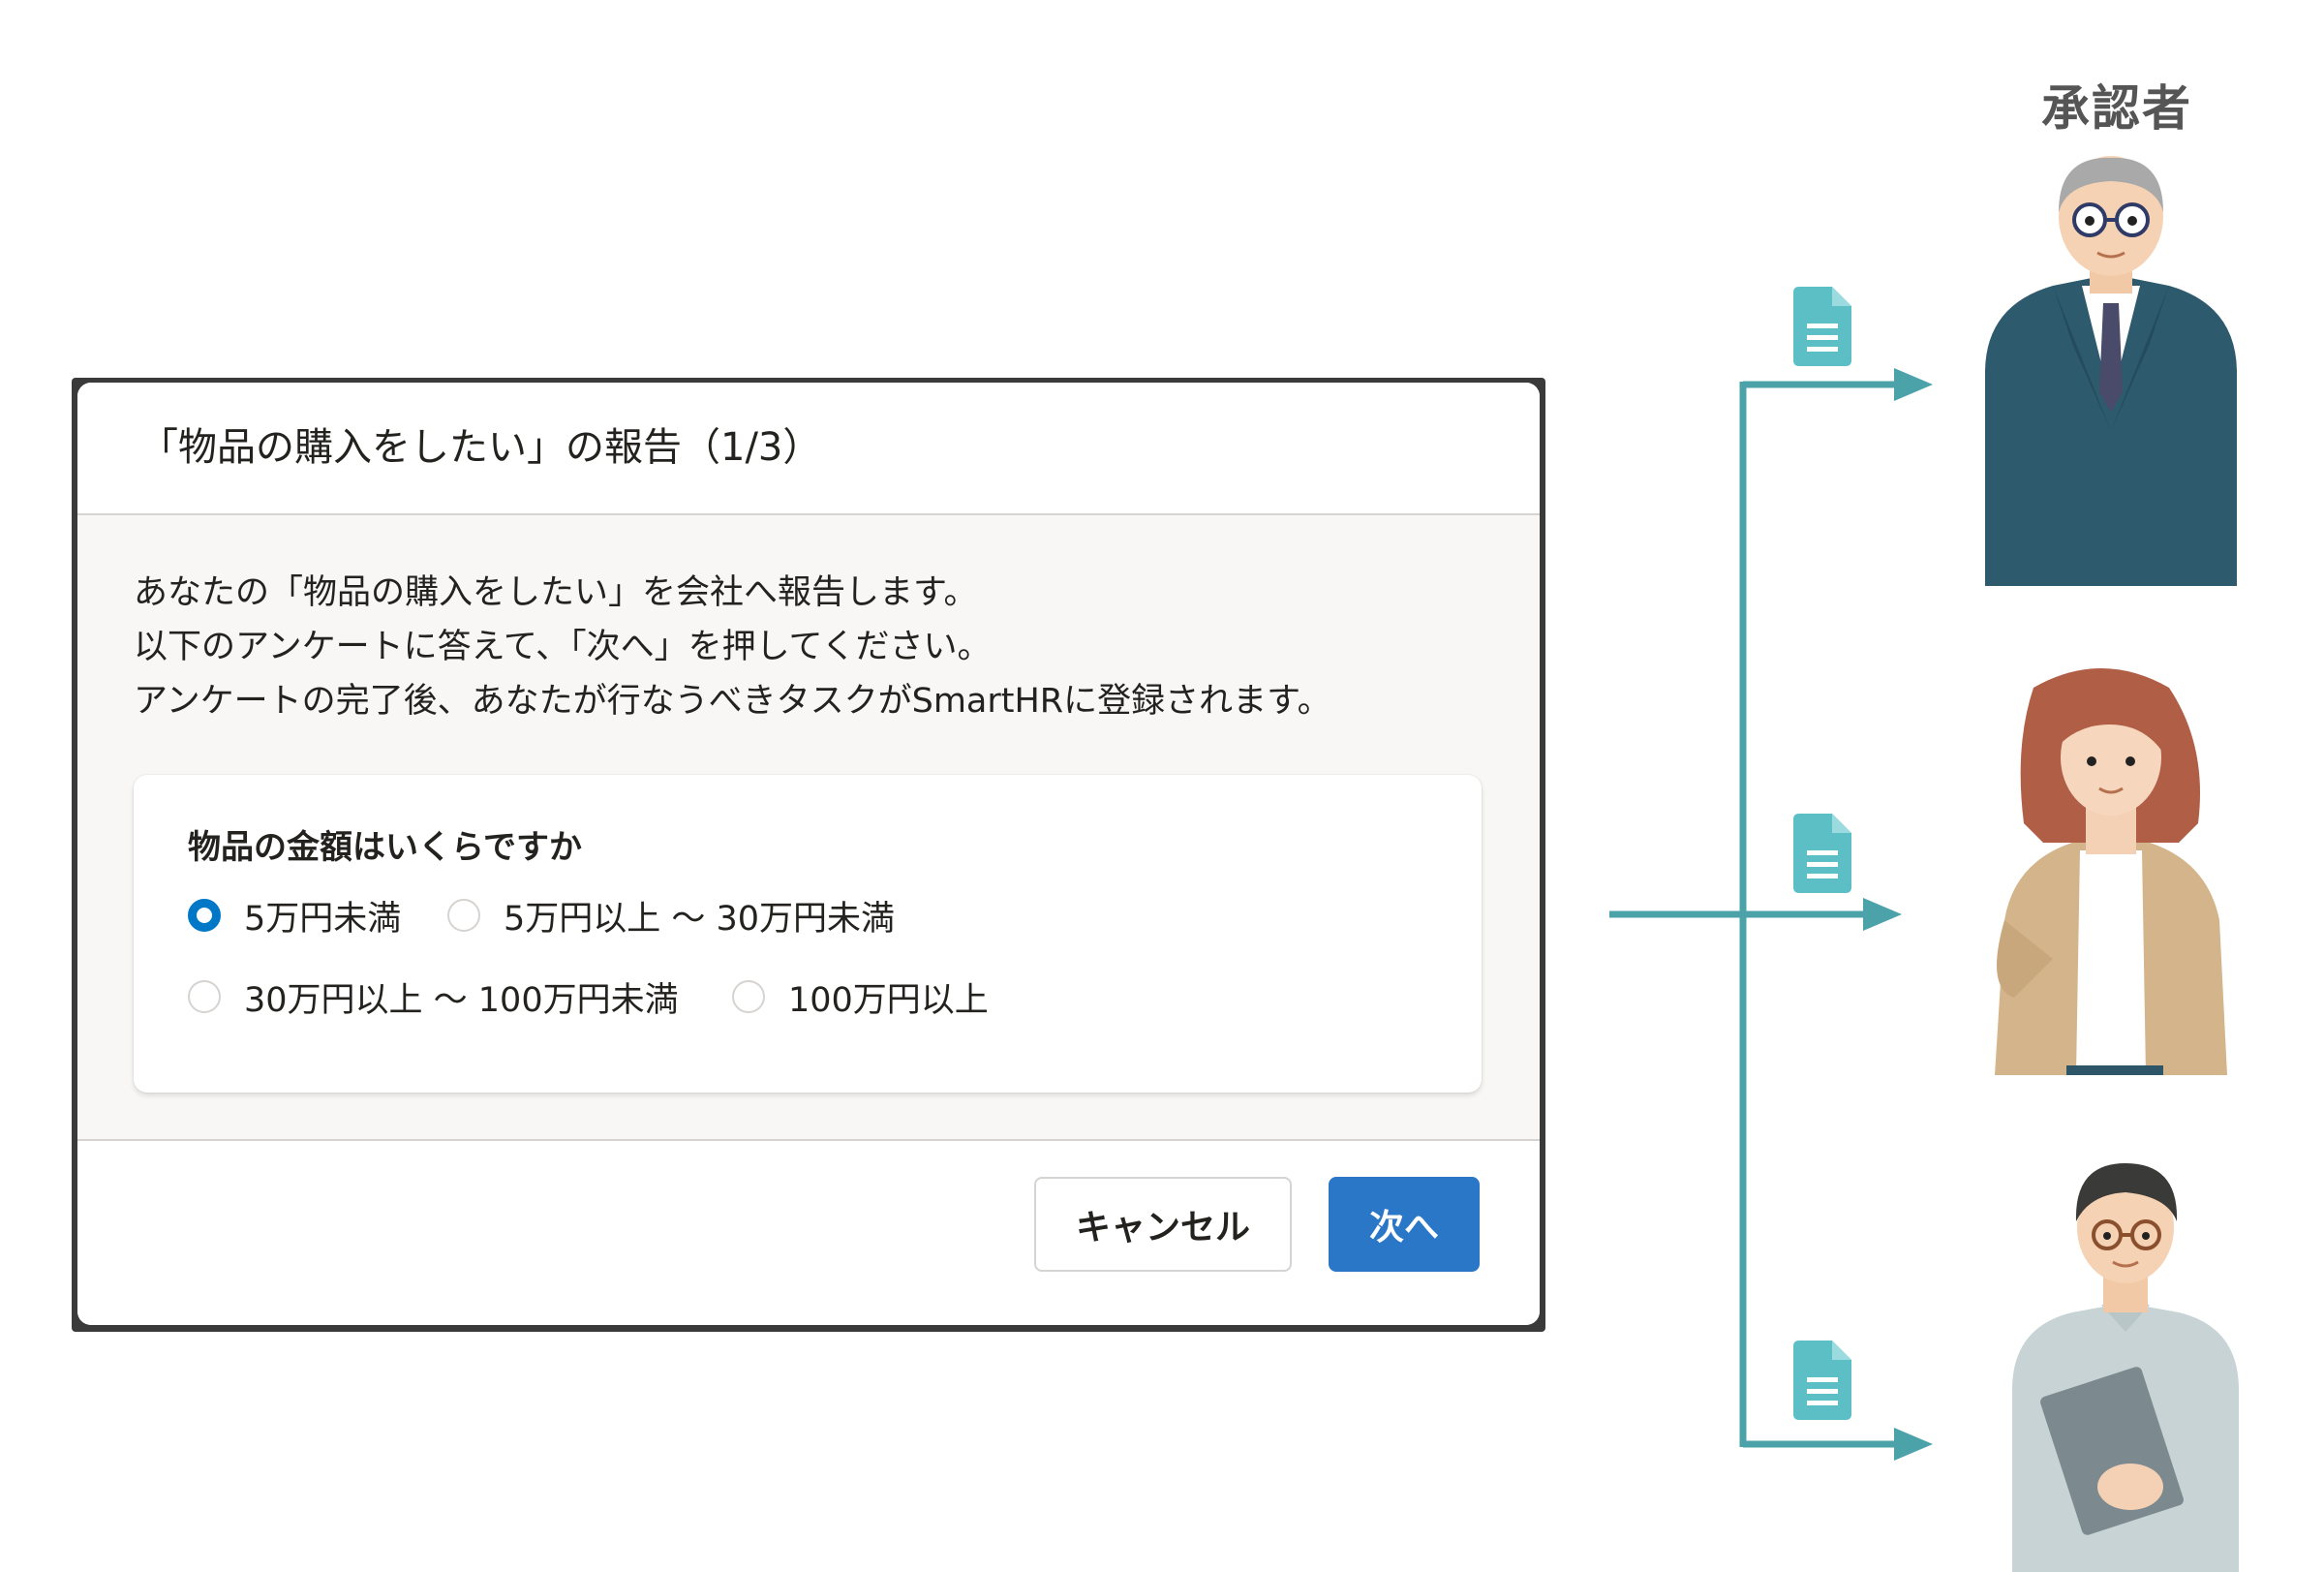  What do you see at coordinates (1913, 384) in the screenshot?
I see `arrowhead-top` at bounding box center [1913, 384].